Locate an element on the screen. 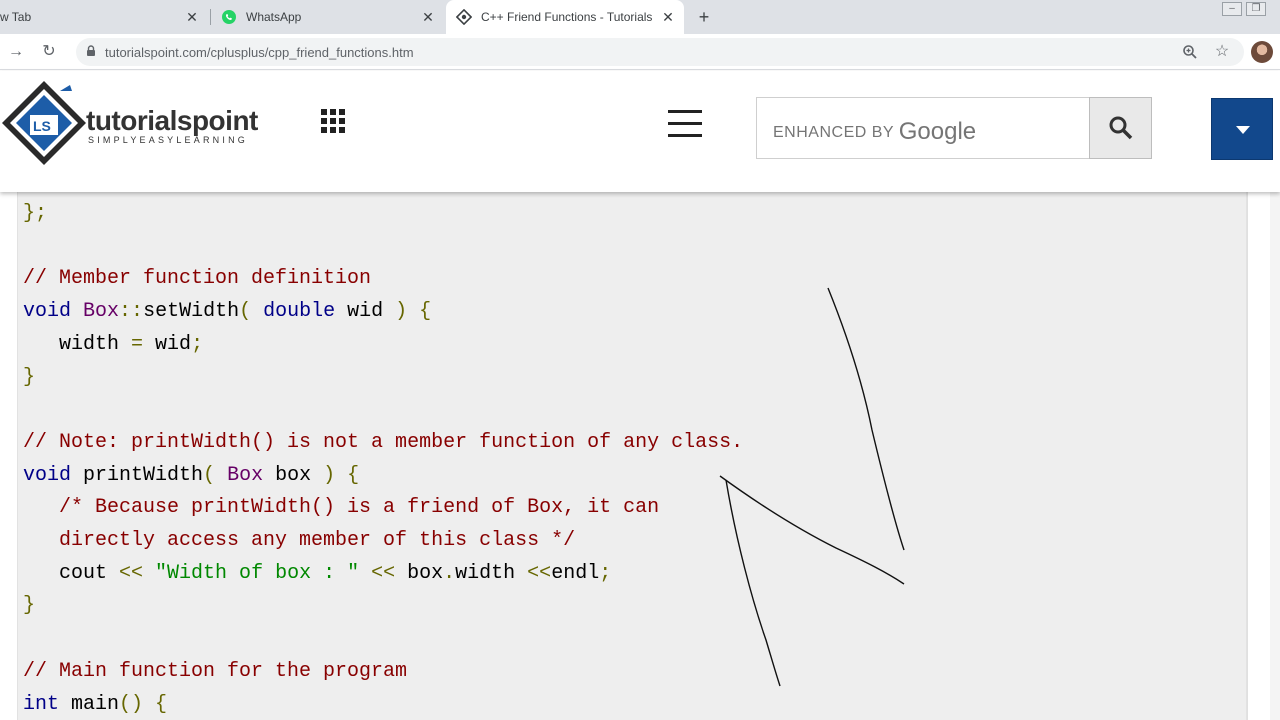 The image size is (1280, 720). search-placeholder: ENHANCED BY Google is located at coordinates (875, 130).